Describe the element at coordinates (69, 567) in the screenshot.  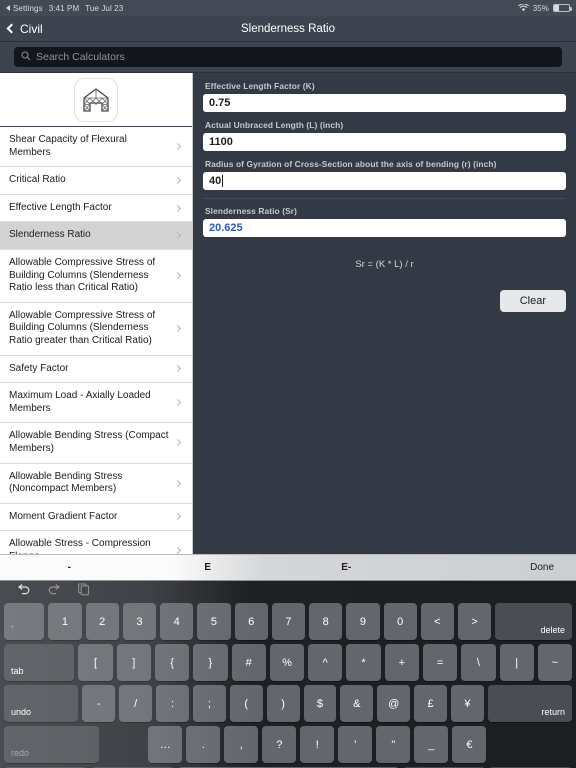
I see `accessory-key-minus: -` at that location.